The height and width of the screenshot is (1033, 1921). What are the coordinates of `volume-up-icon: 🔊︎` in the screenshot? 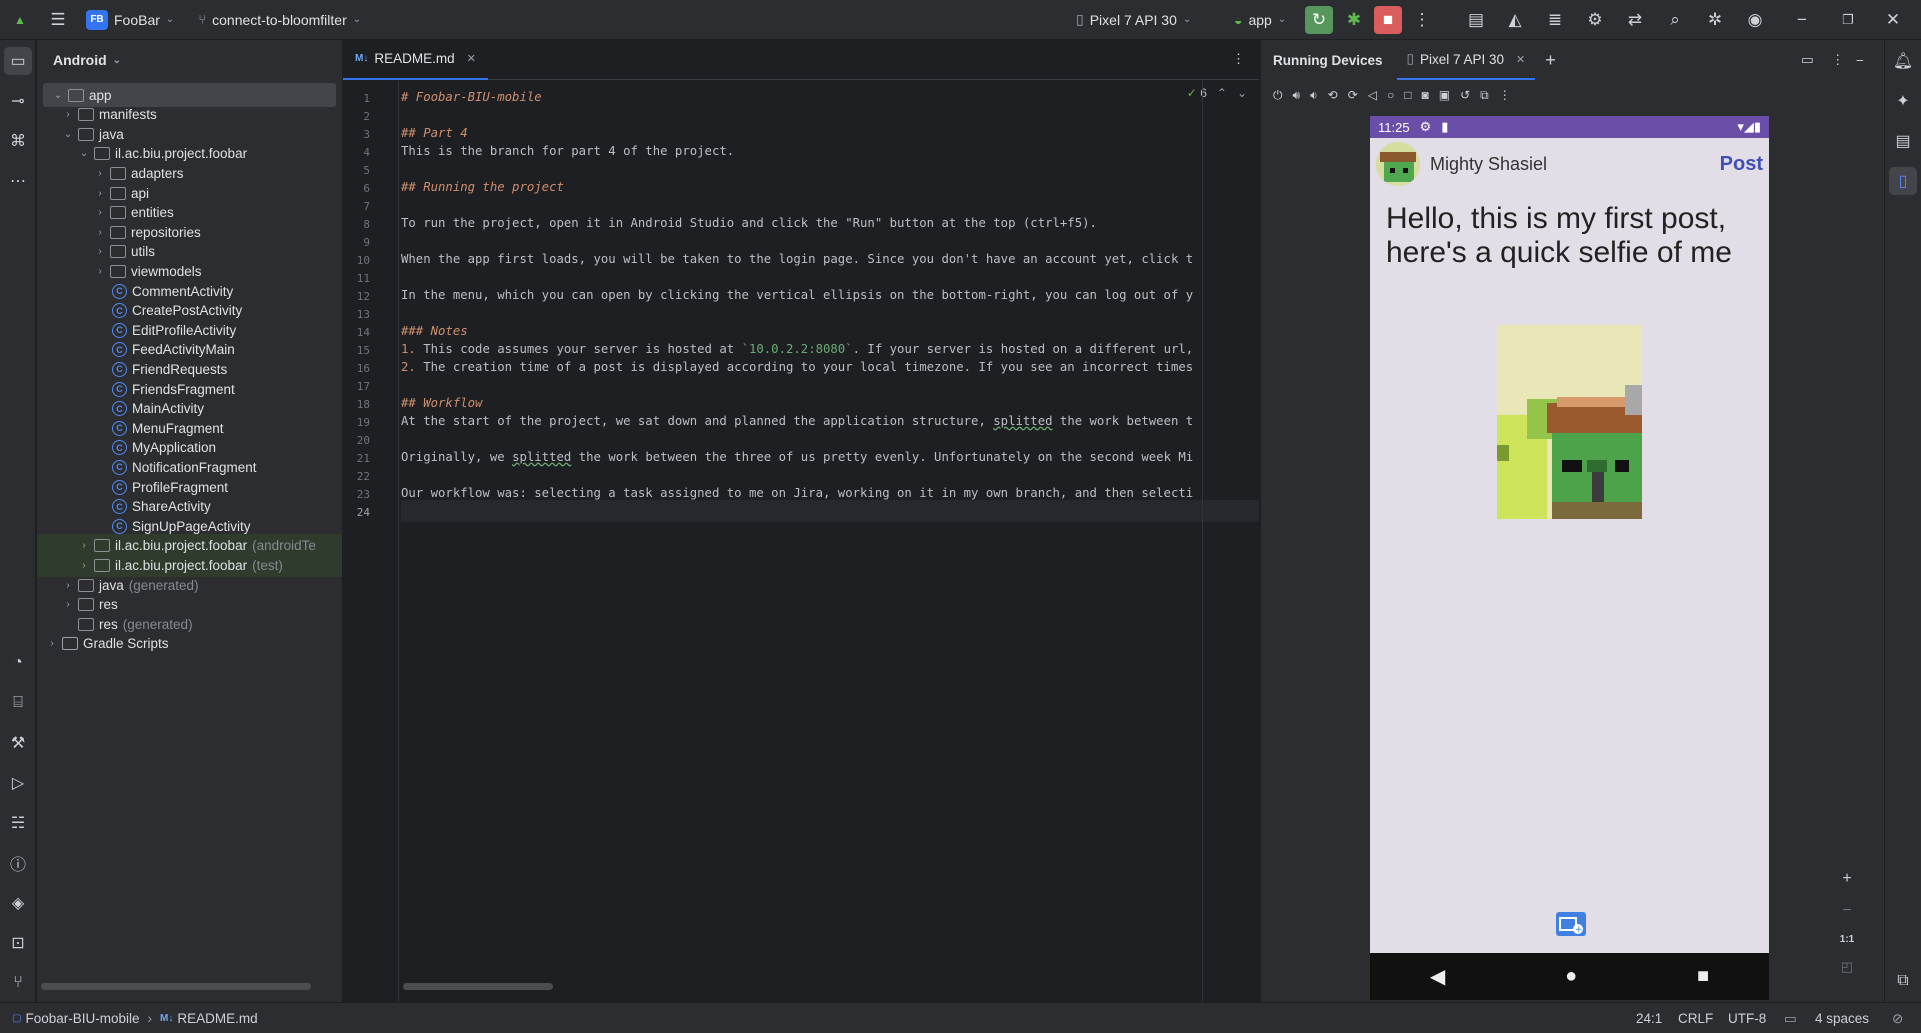 It's located at (1297, 95).